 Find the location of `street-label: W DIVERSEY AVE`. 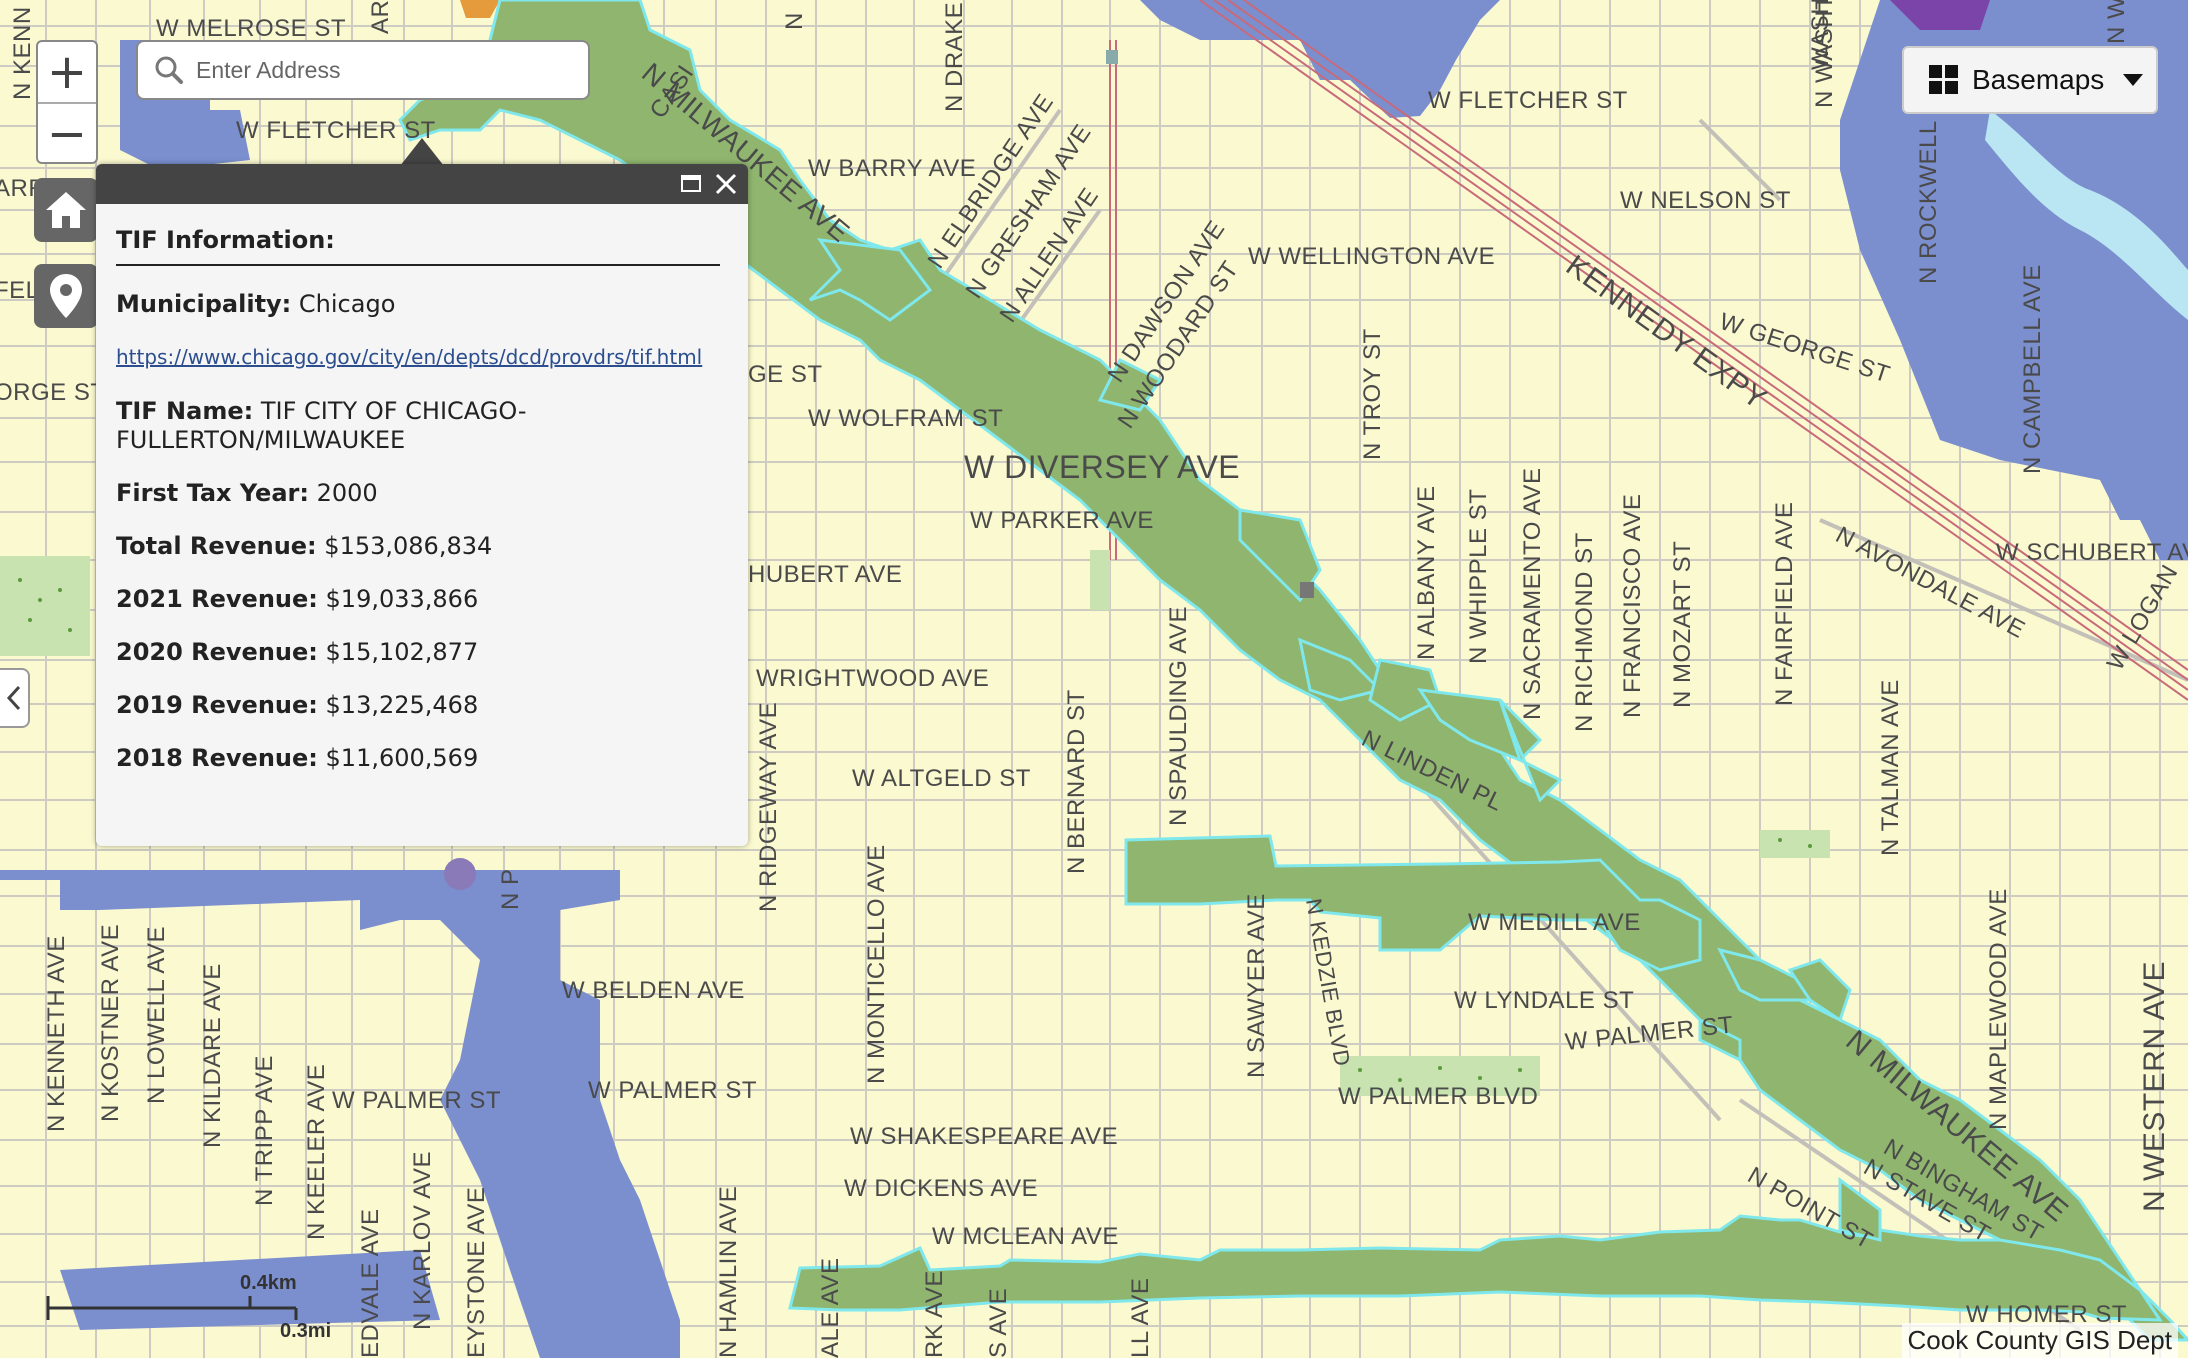

street-label: W DIVERSEY AVE is located at coordinates (1102, 467).